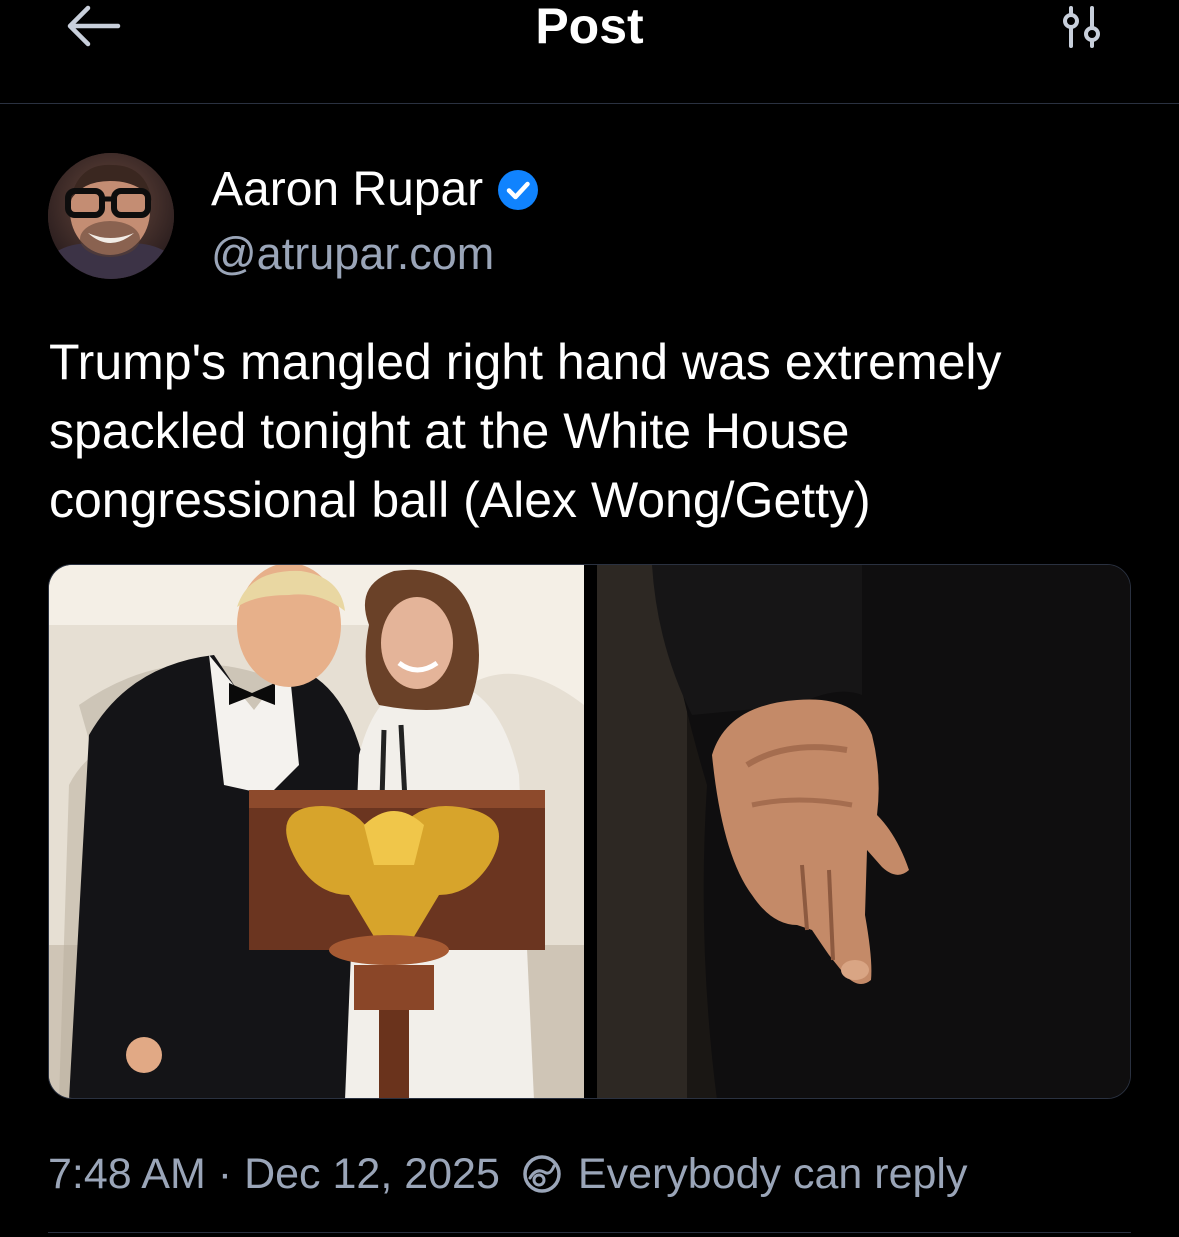 The width and height of the screenshot is (1179, 1237). Describe the element at coordinates (372, 1173) in the screenshot. I see `post-date: Dec 12, 2025` at that location.